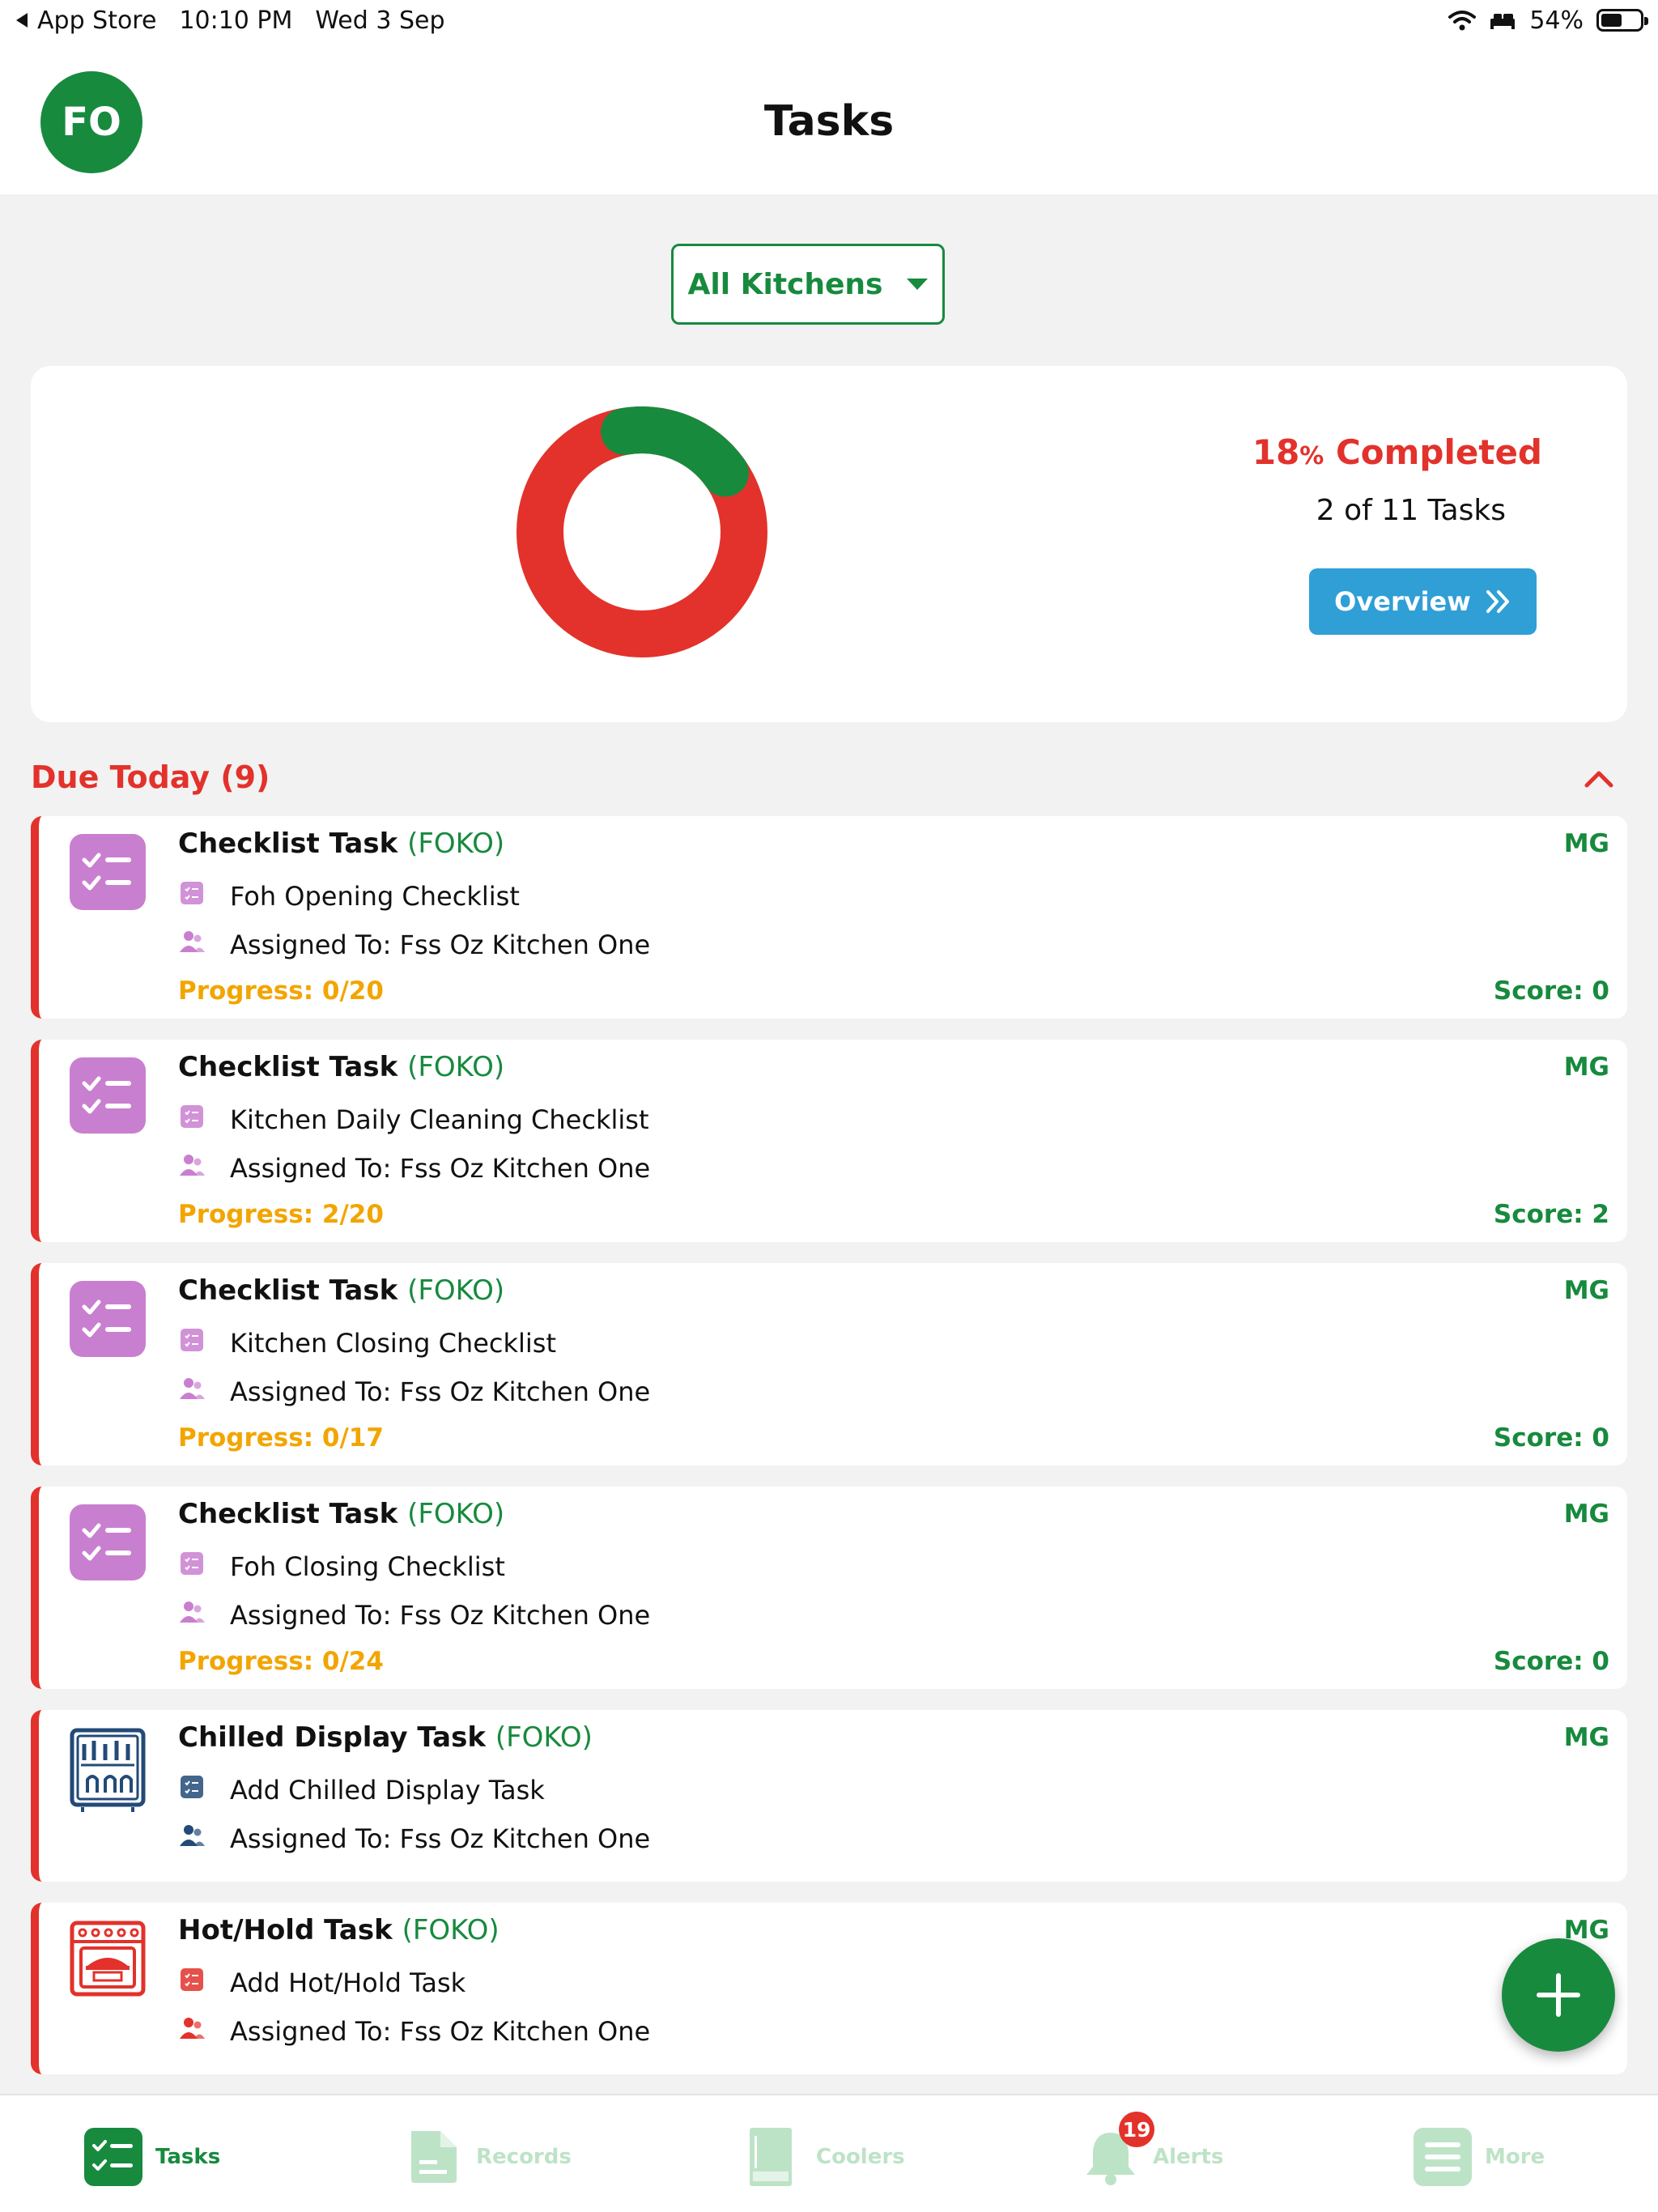 The width and height of the screenshot is (1658, 2212). I want to click on due-today-header: Due Today (9), so click(150, 777).